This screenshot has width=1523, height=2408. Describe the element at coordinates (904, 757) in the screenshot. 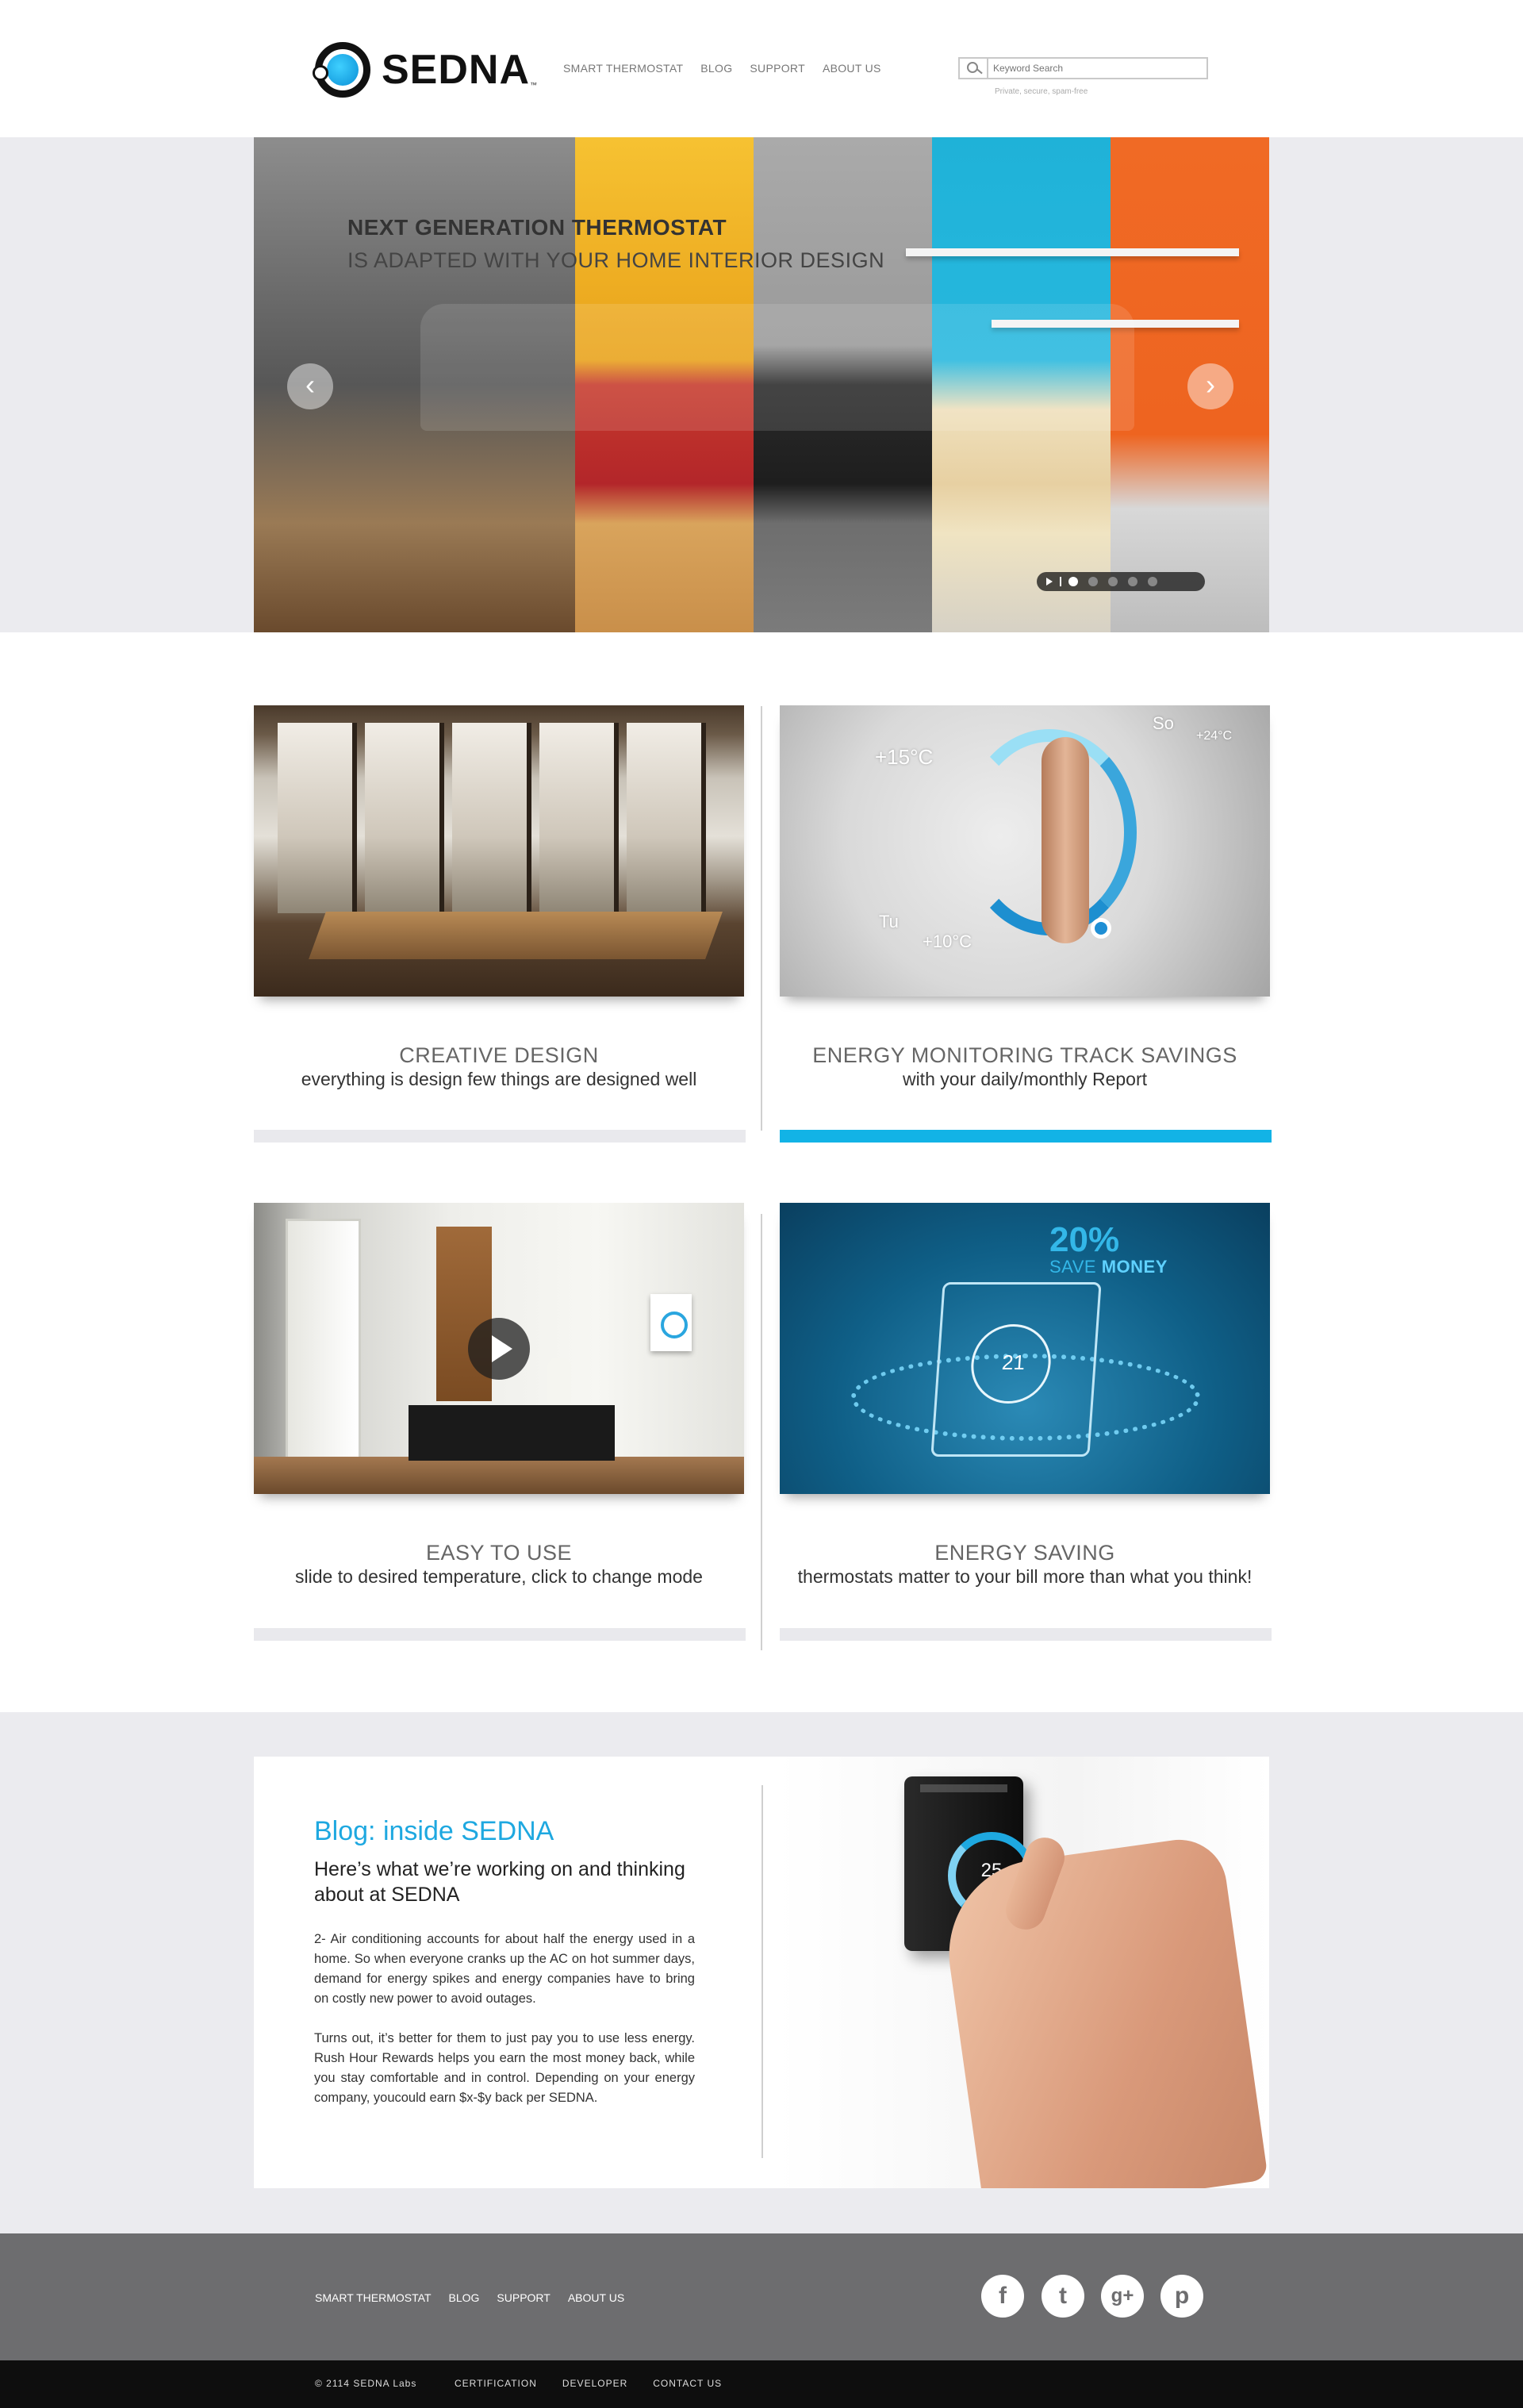

I see `temp-high-label: +15°C` at that location.